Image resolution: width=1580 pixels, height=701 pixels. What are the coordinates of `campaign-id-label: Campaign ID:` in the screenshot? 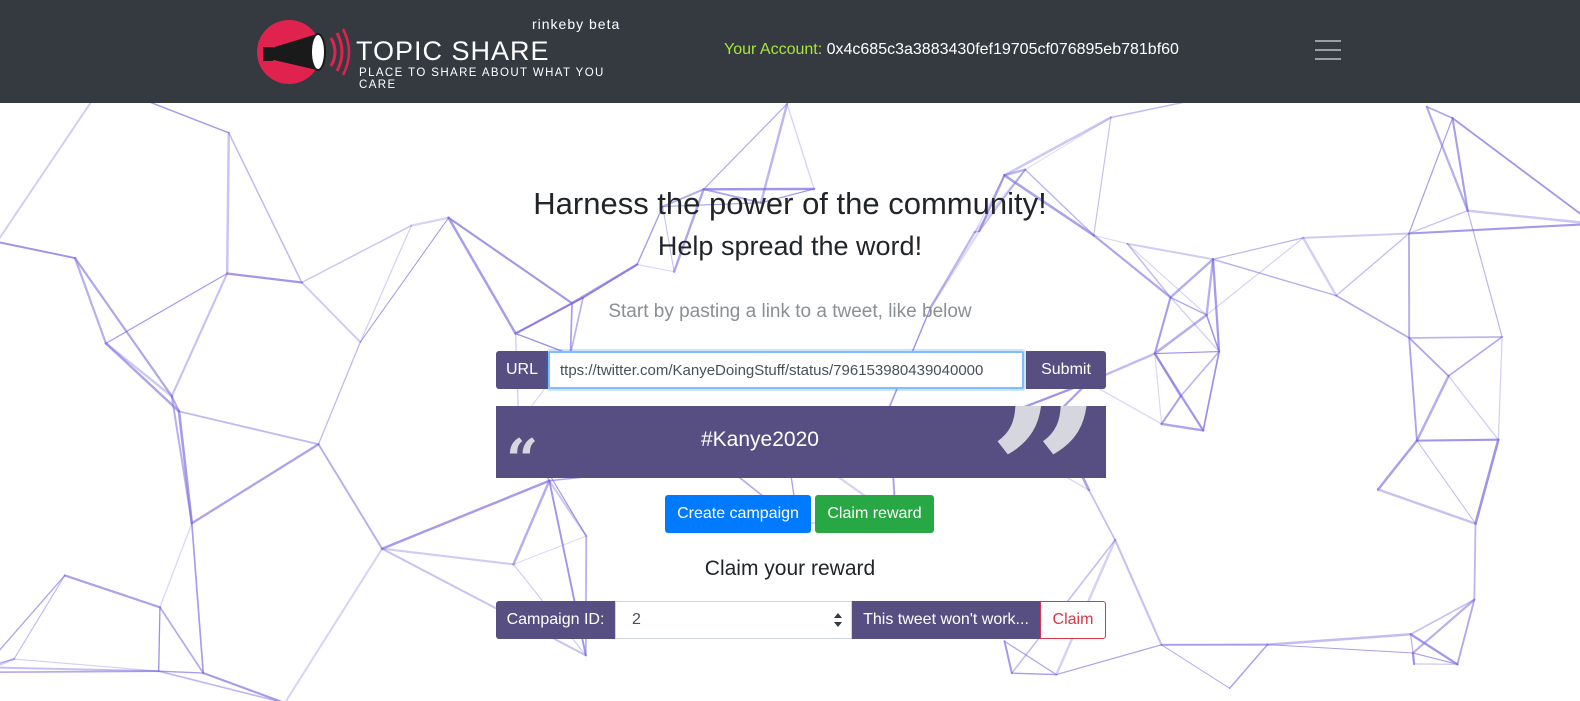 It's located at (555, 620).